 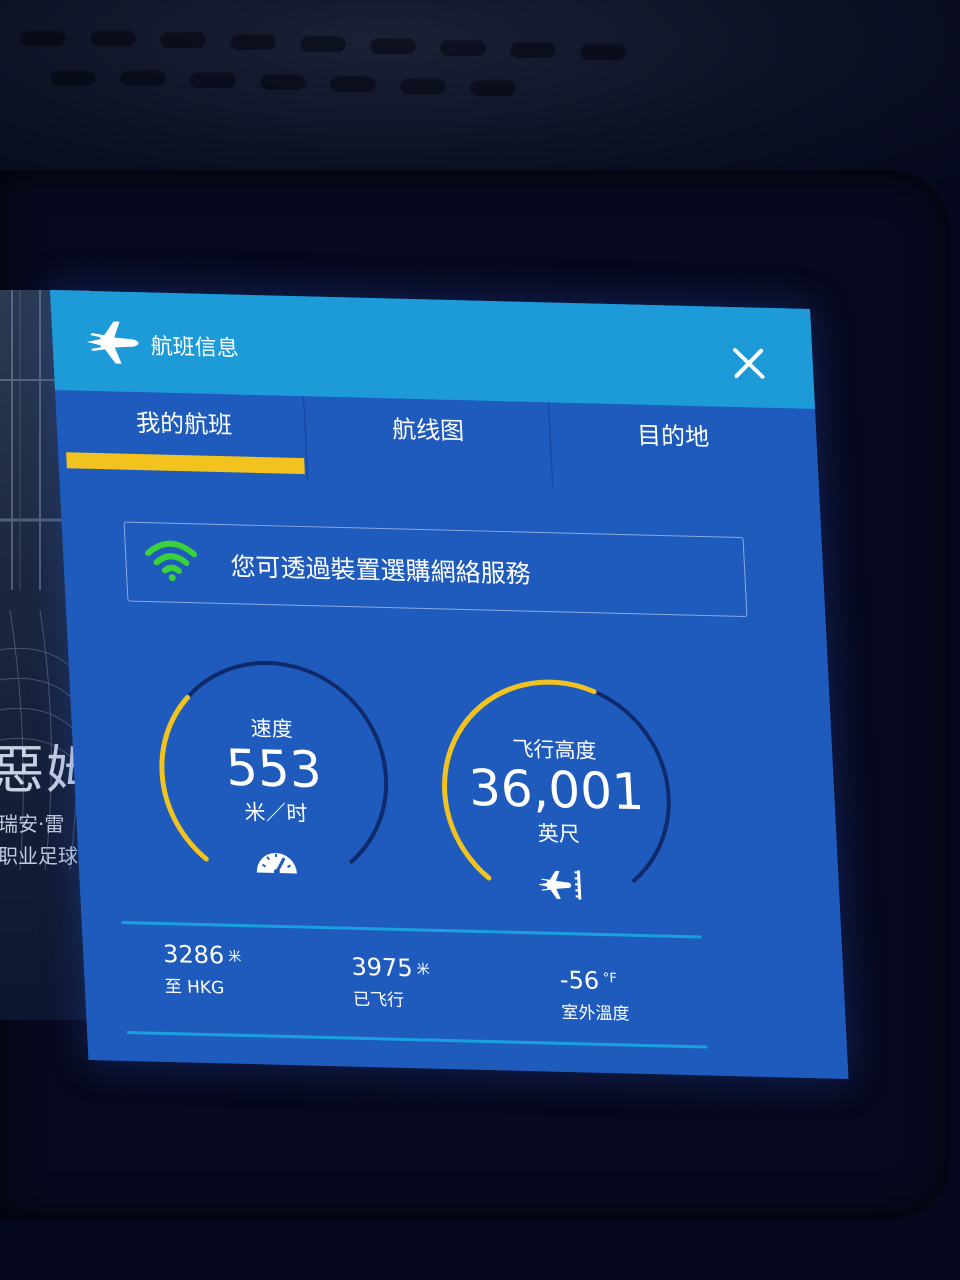 I want to click on distance-flown: 3975 米 已飞行, so click(x=391, y=982).